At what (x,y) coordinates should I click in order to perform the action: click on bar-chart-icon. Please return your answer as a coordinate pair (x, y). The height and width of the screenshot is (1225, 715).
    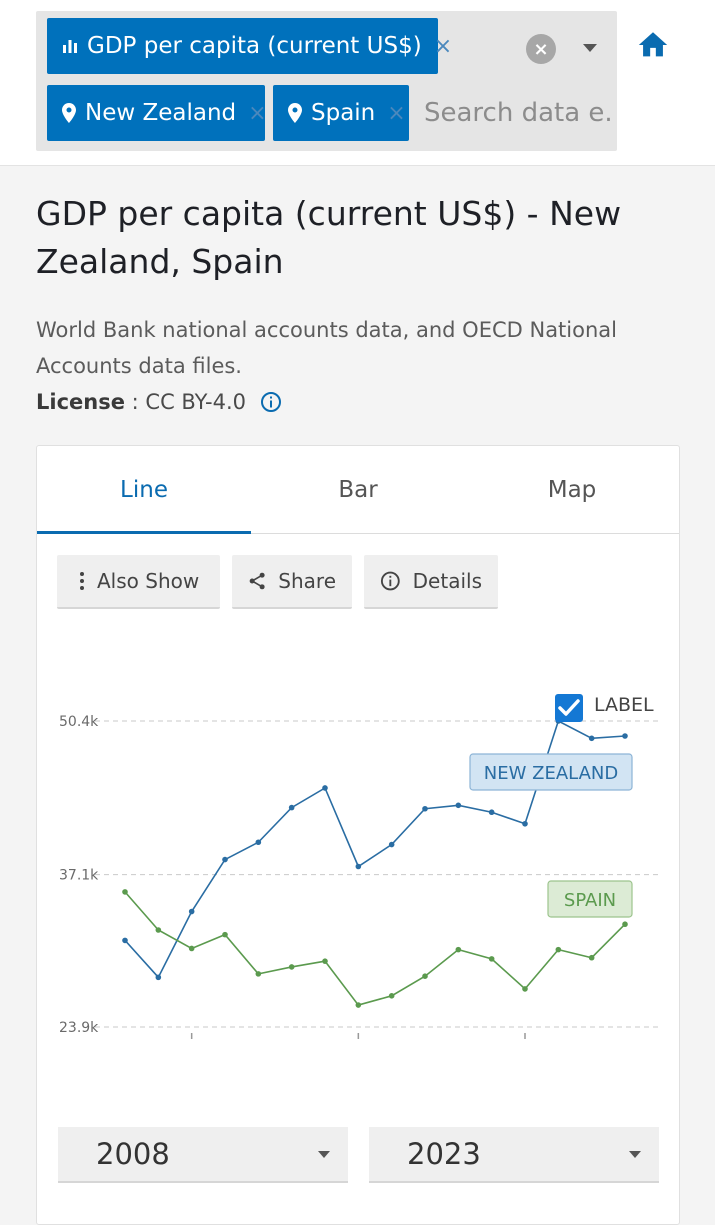
    Looking at the image, I should click on (70, 46).